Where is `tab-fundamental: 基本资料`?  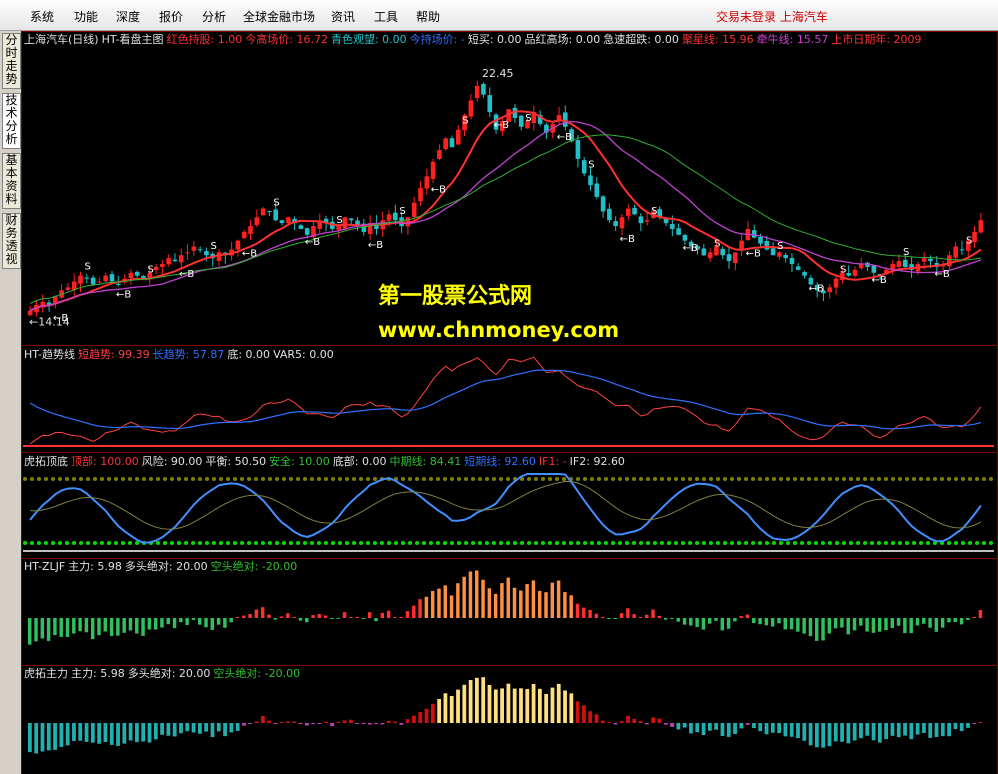
tab-fundamental: 基本资料 is located at coordinates (11, 181).